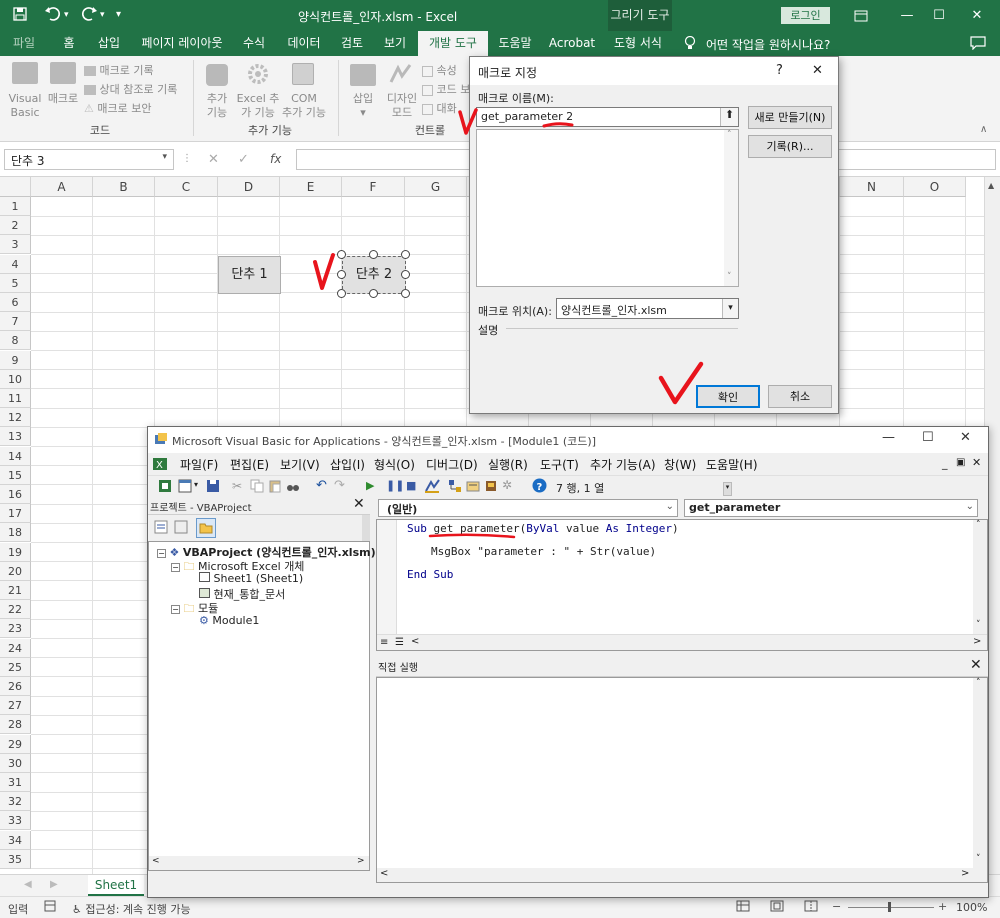 The width and height of the screenshot is (1000, 918). What do you see at coordinates (15, 706) in the screenshot?
I see `row-header-27: 27` at bounding box center [15, 706].